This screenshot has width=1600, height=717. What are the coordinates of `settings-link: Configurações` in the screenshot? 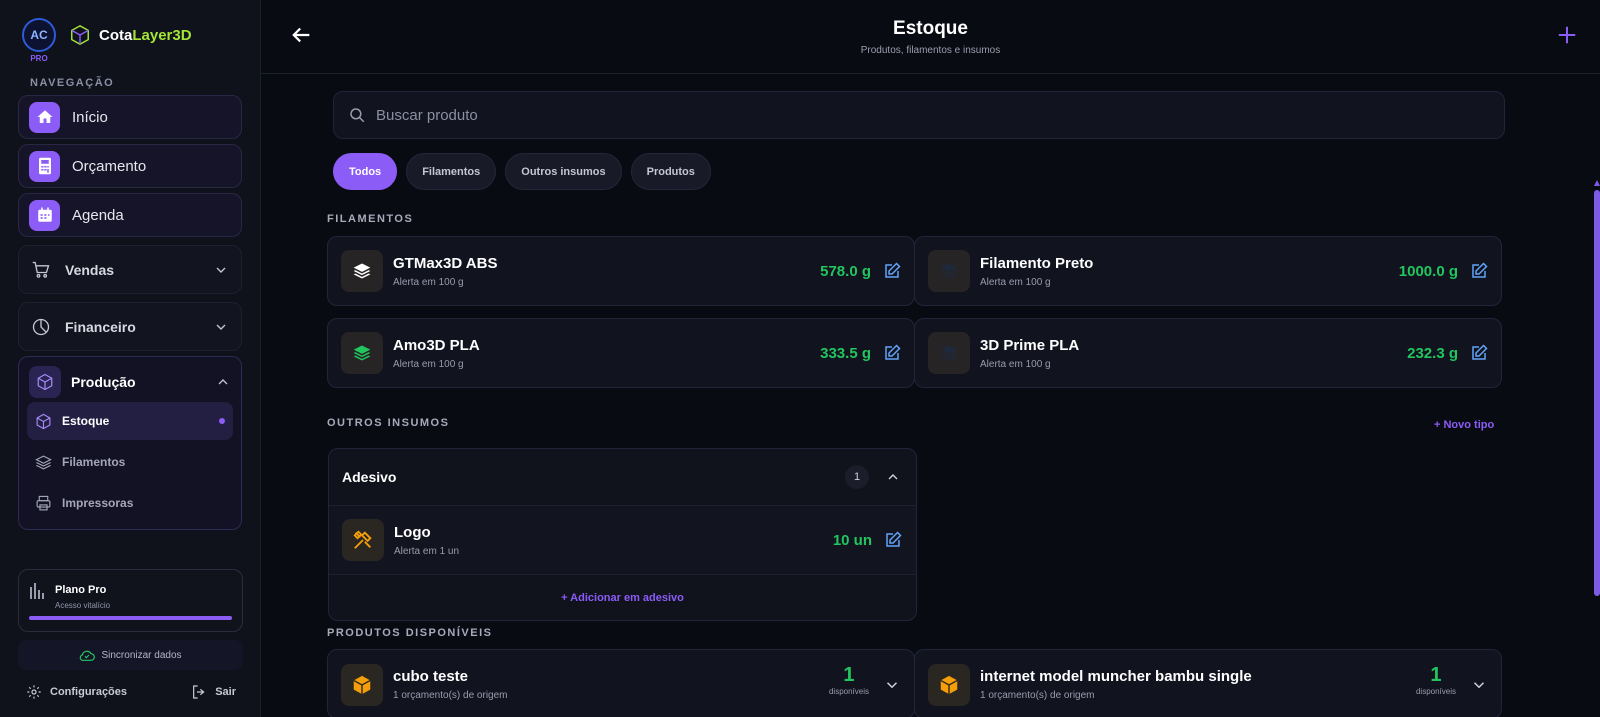 It's located at (76, 692).